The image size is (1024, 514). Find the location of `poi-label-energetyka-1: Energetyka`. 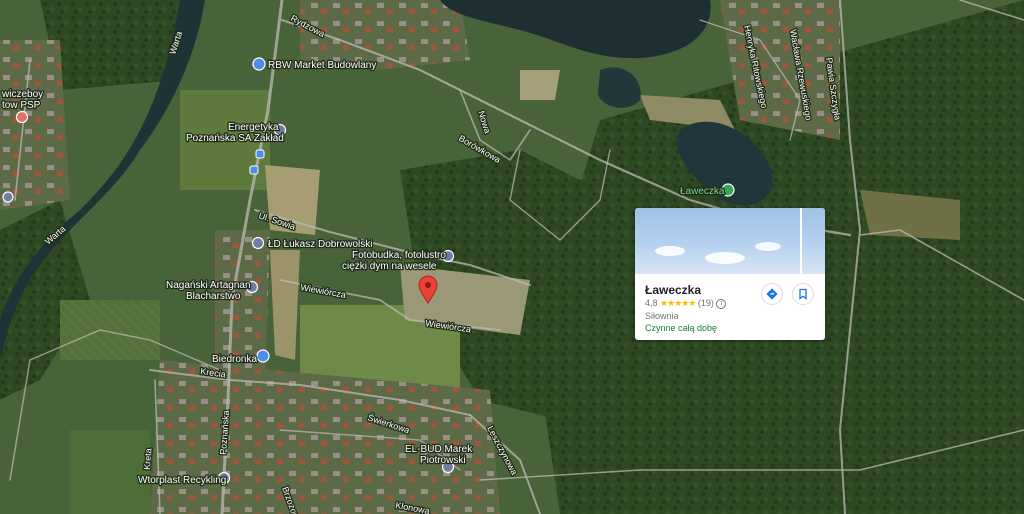

poi-label-energetyka-1: Energetyka is located at coordinates (253, 127).